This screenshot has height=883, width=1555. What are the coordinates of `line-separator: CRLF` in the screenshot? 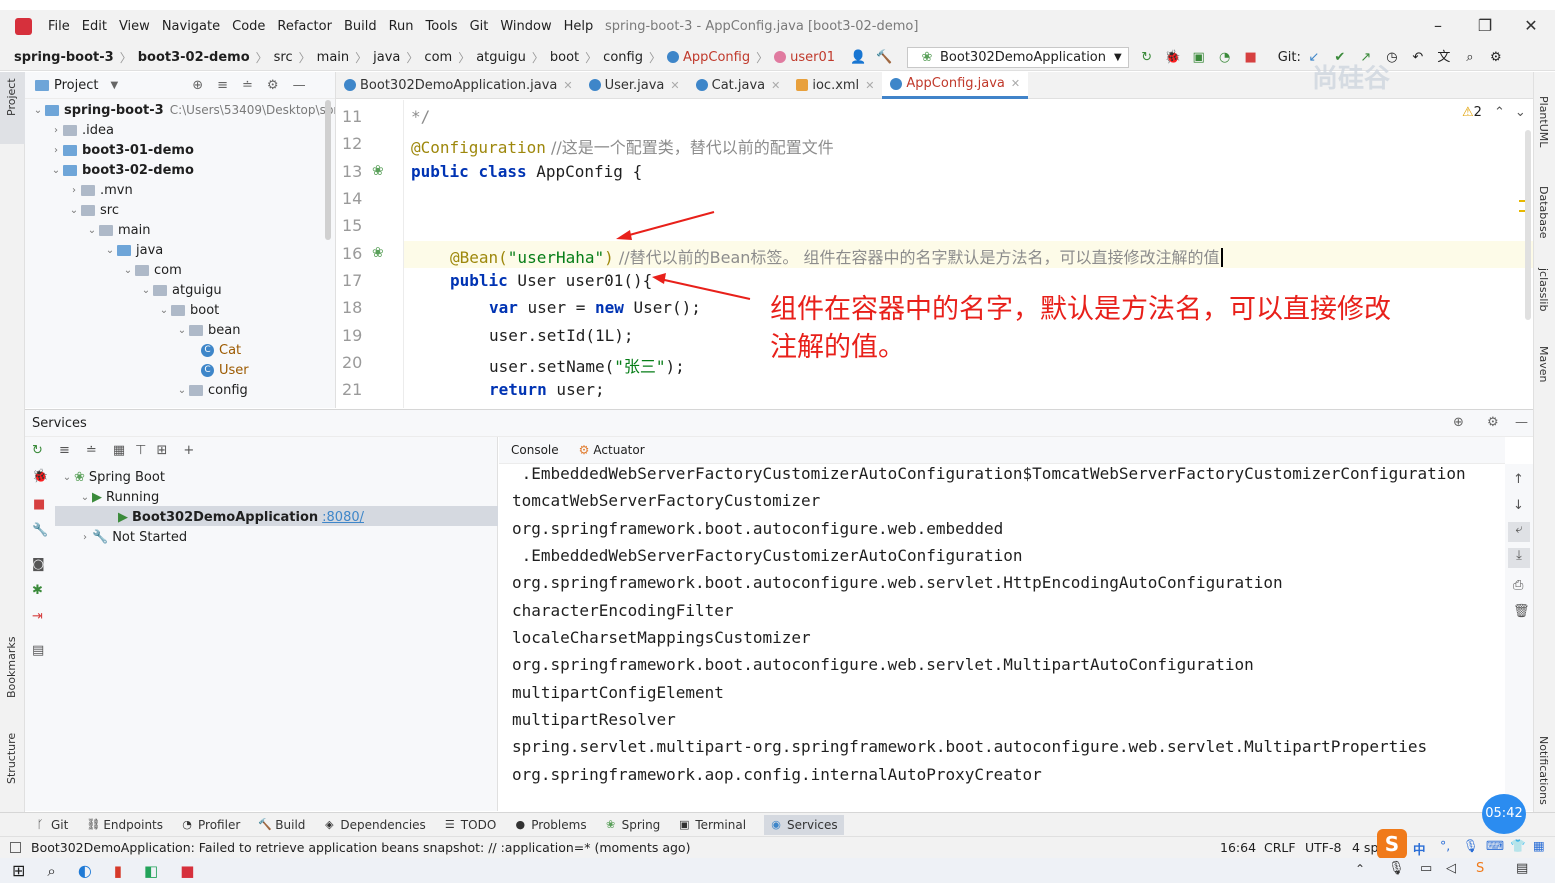 It's located at (1280, 847).